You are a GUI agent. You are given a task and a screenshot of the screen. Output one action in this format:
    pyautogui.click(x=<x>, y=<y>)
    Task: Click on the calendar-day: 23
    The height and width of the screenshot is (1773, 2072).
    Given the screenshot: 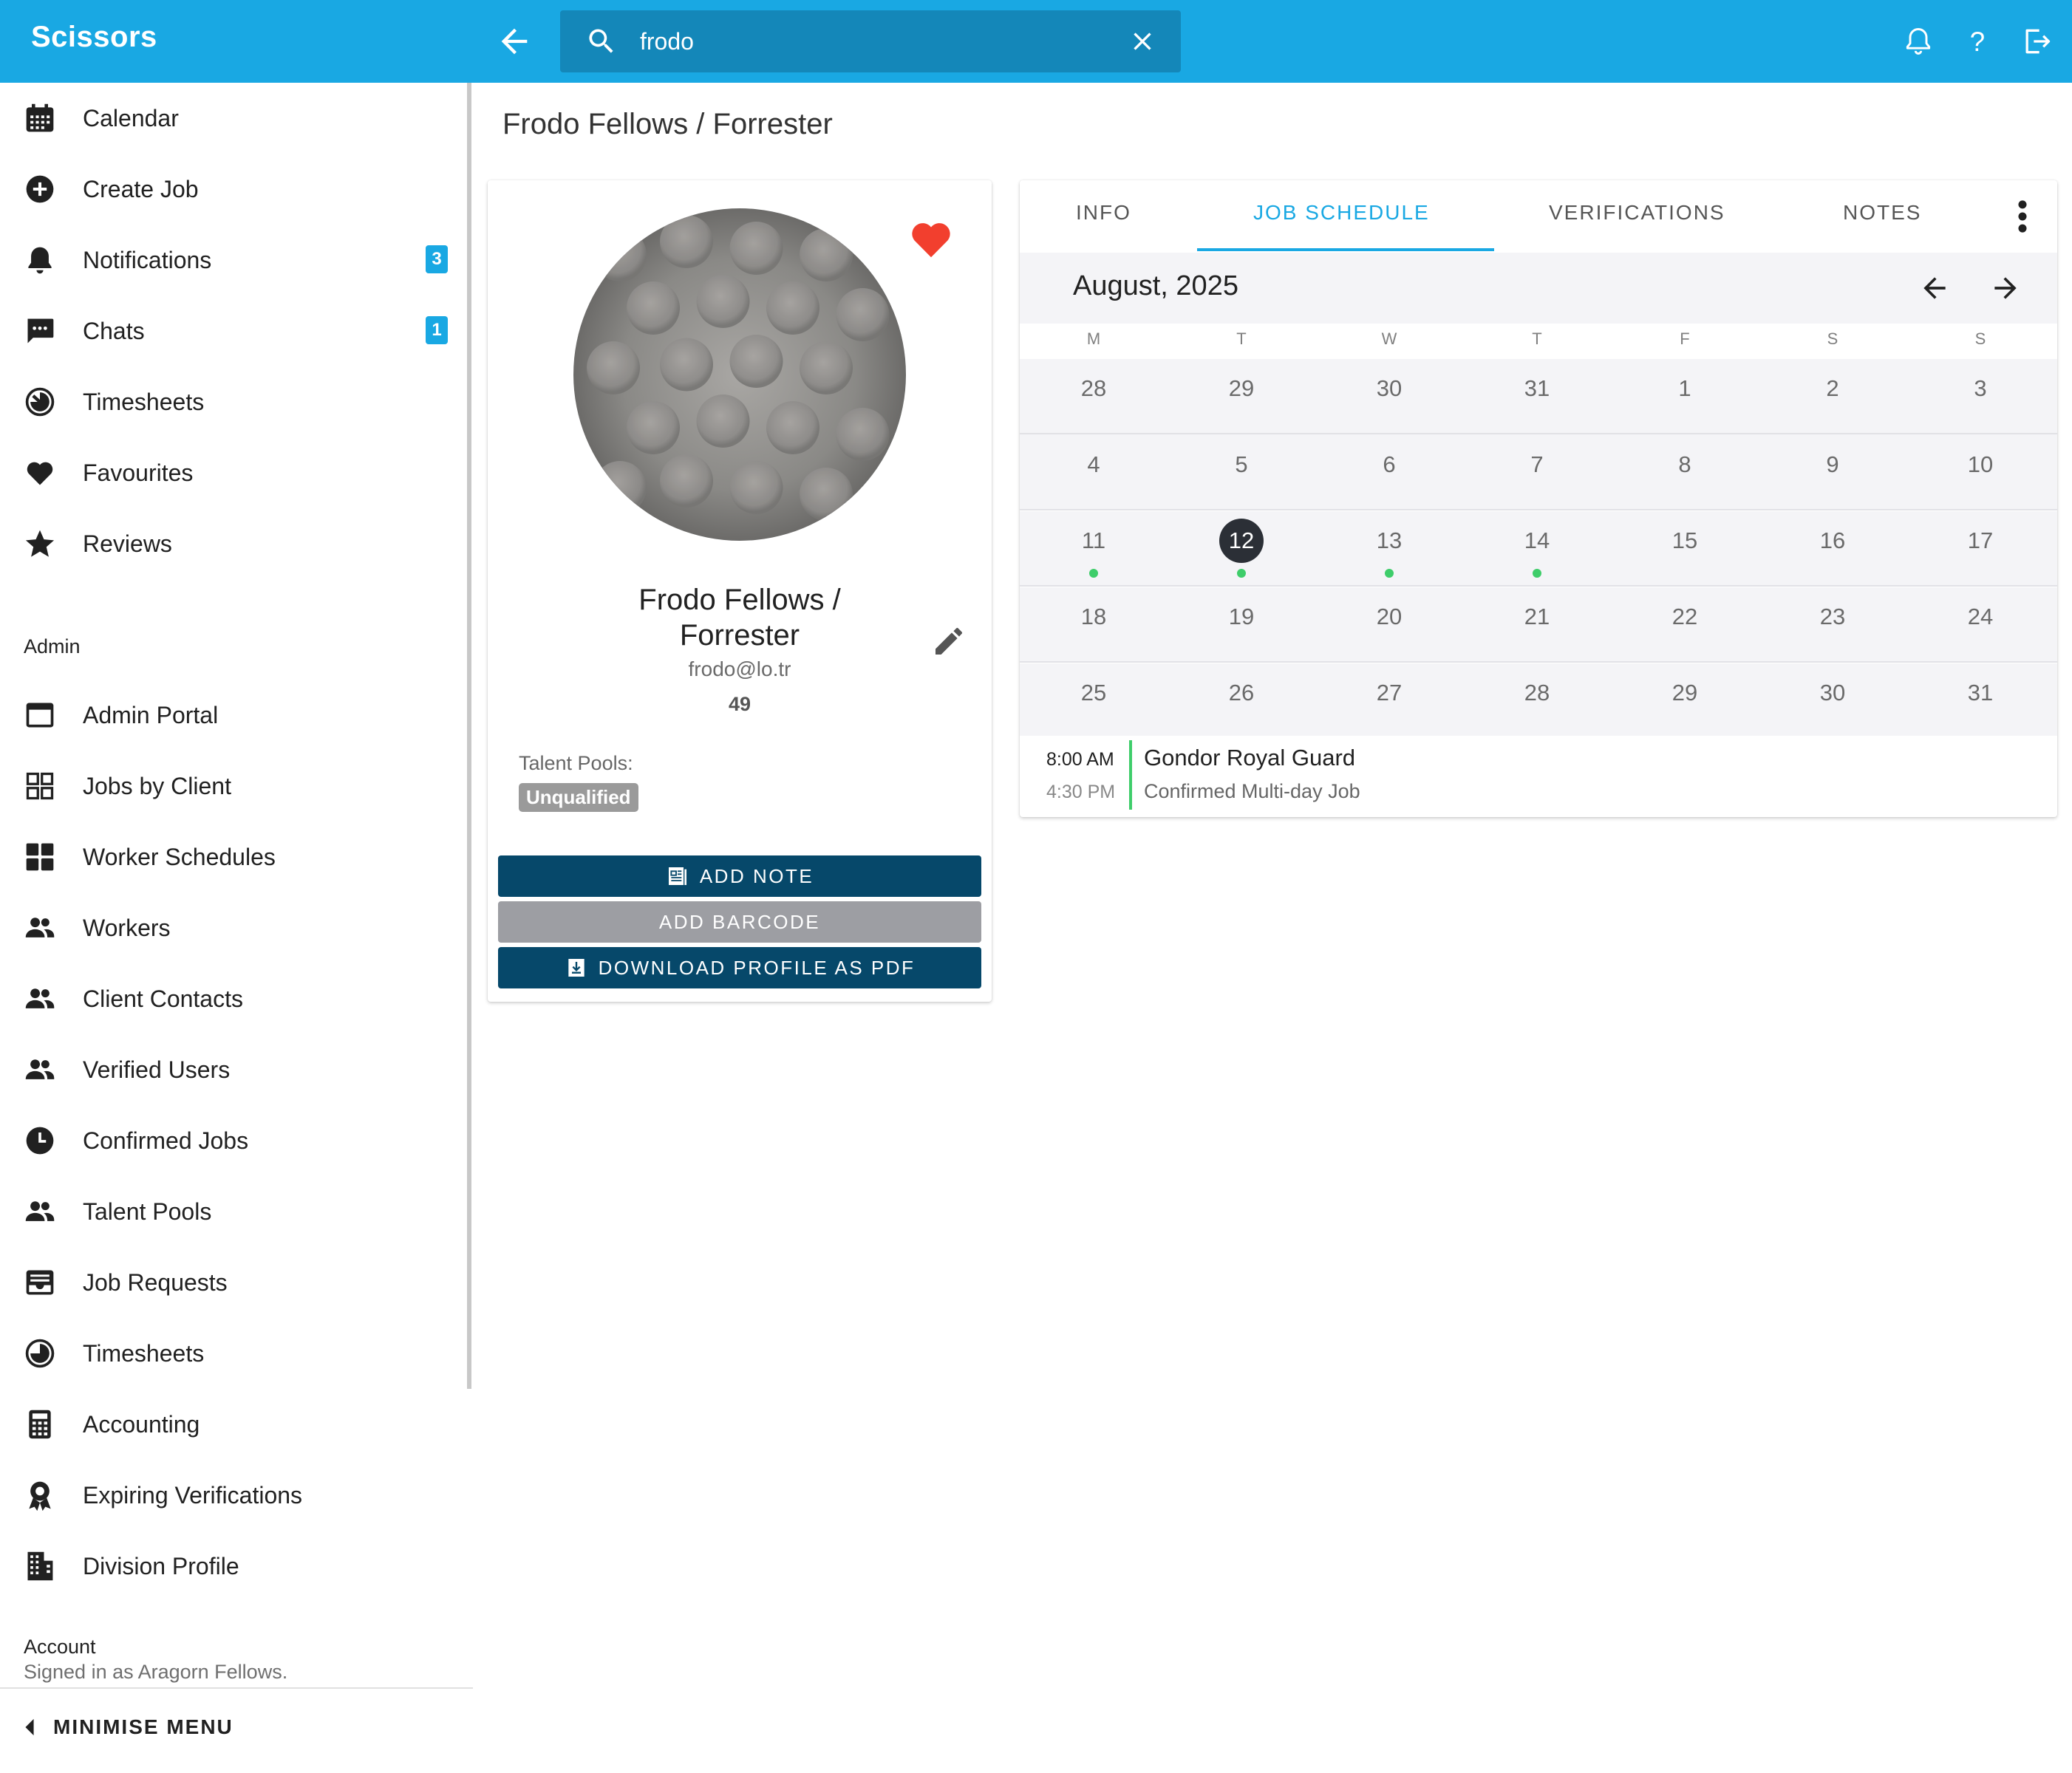 What is the action you would take?
    pyautogui.click(x=1833, y=617)
    